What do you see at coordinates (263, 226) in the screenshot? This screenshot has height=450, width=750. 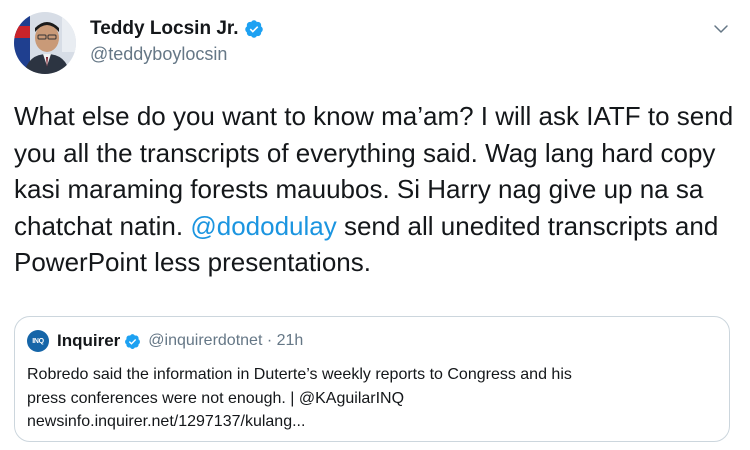 I see `mention-link: @dododulay` at bounding box center [263, 226].